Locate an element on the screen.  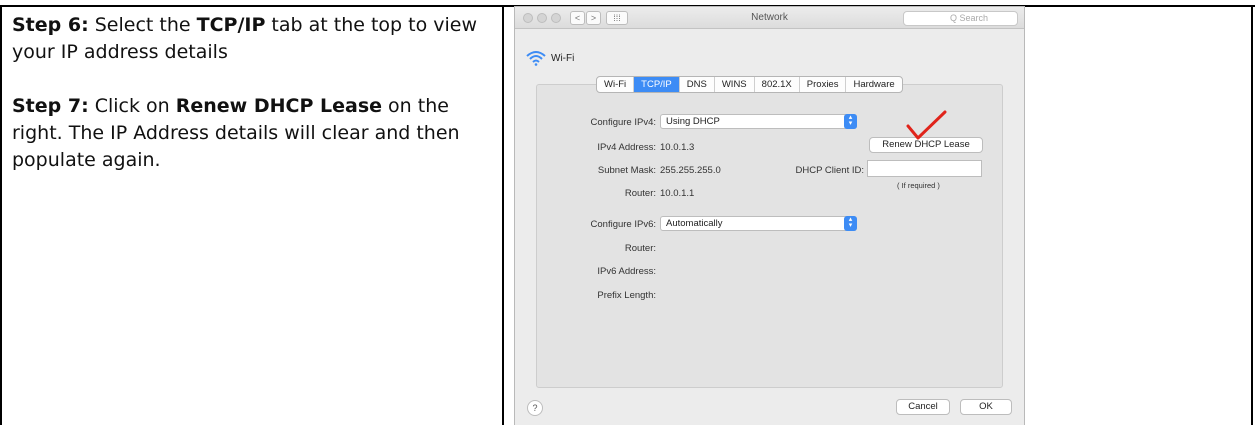
tab-hardware: Hardware is located at coordinates (873, 84).